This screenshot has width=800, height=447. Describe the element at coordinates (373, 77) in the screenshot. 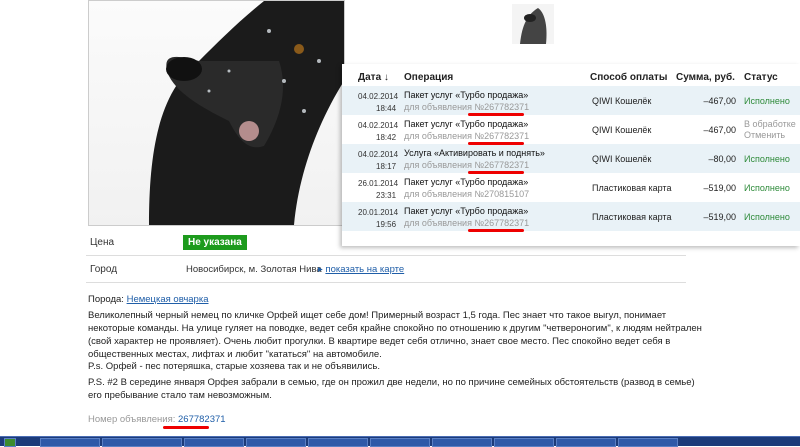

I see `col-date: Дата ↓` at that location.